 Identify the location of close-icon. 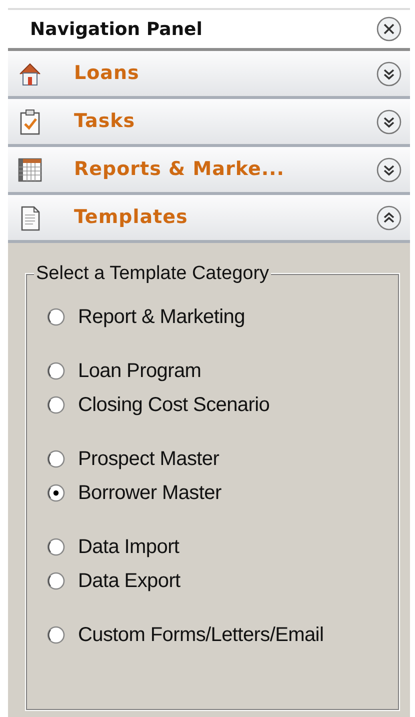
(389, 29).